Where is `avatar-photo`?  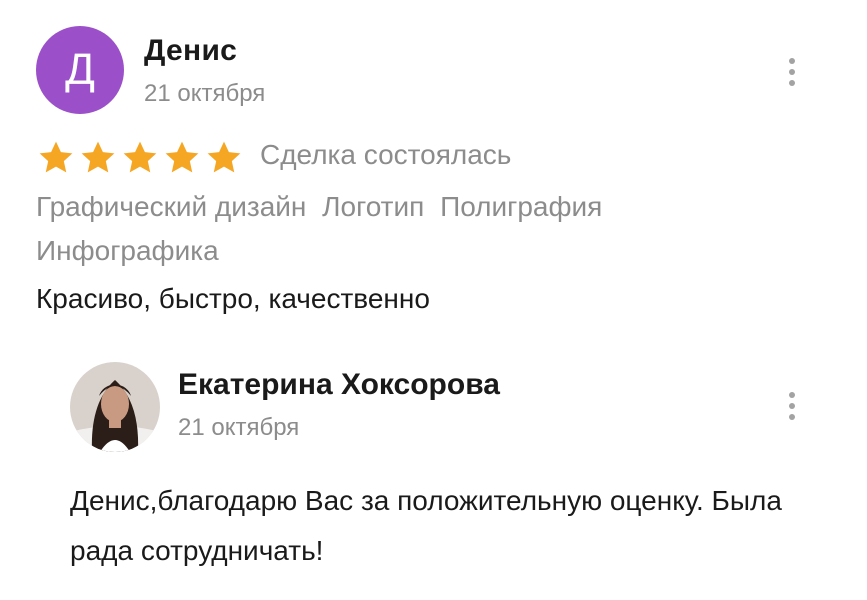 avatar-photo is located at coordinates (115, 407).